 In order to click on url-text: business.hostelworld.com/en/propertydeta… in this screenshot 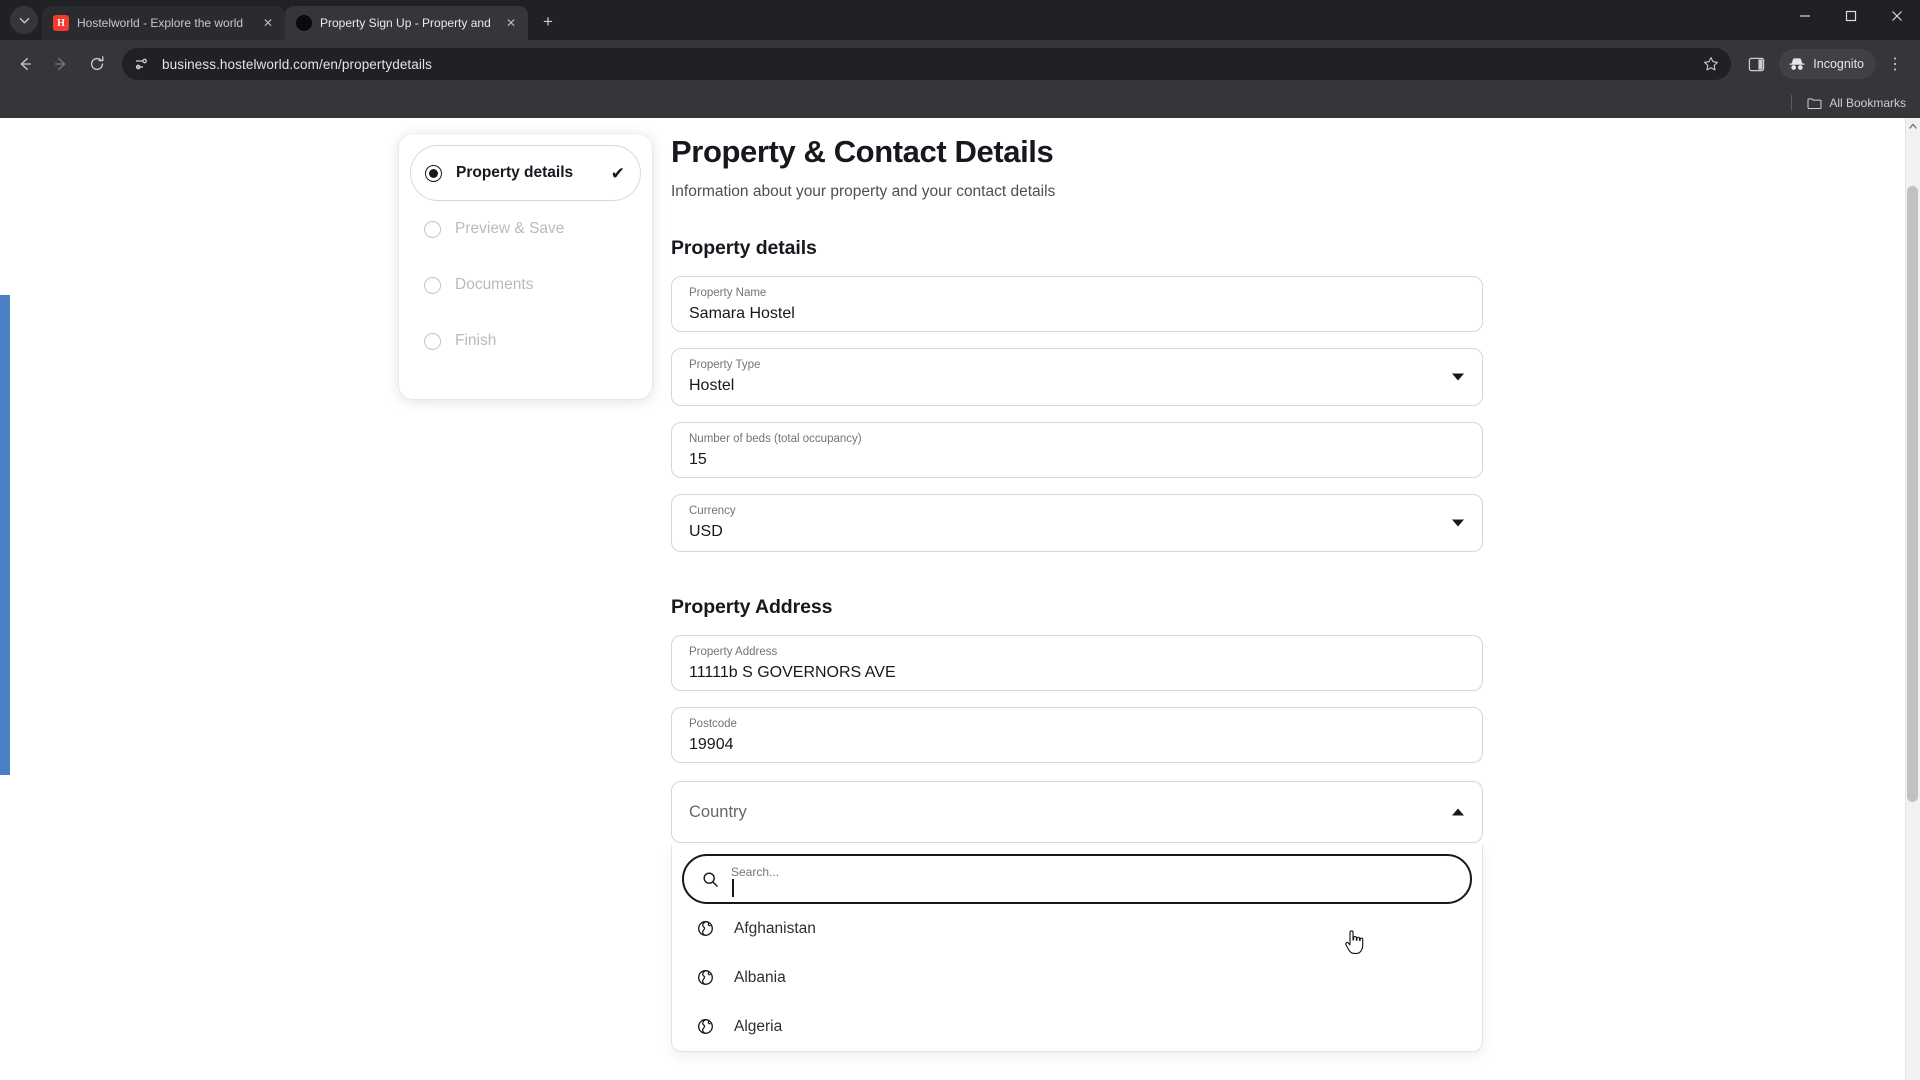, I will do `click(297, 64)`.